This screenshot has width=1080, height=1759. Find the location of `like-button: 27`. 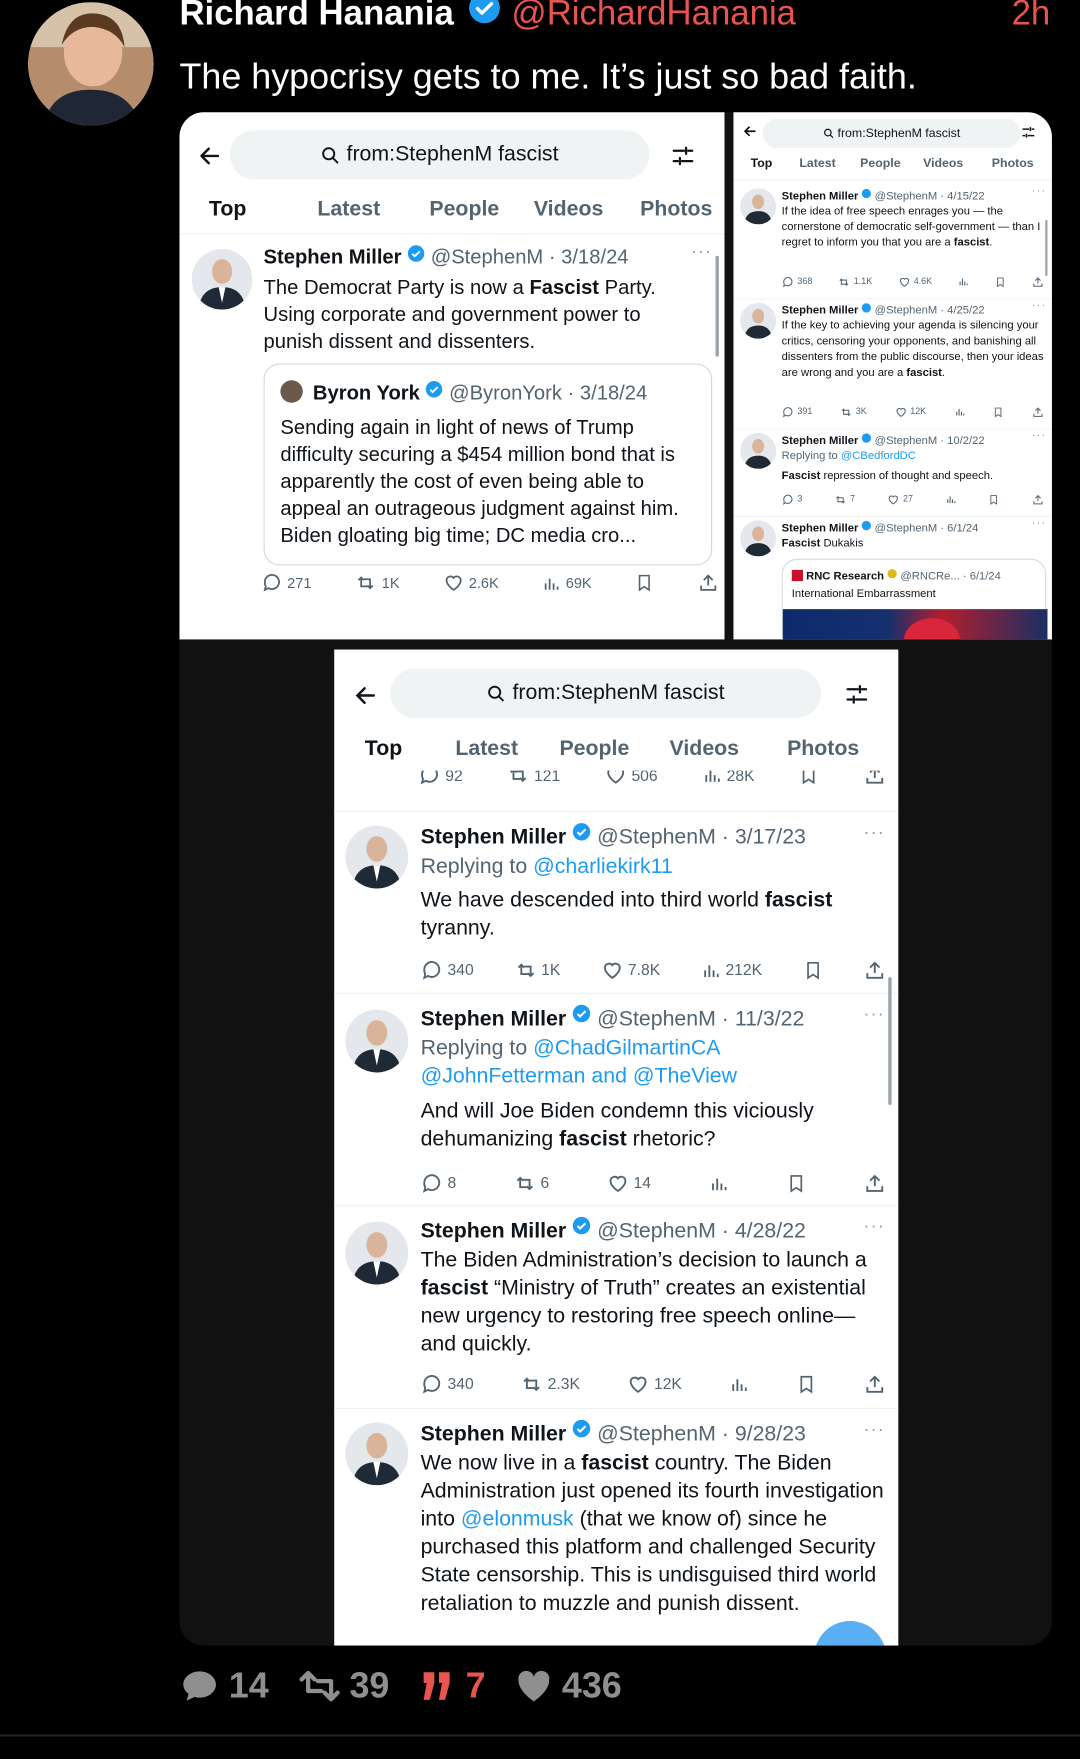

like-button: 27 is located at coordinates (900, 499).